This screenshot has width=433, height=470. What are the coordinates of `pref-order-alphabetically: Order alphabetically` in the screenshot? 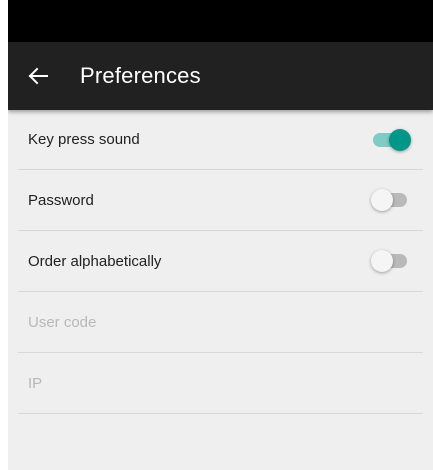 It's located at (220, 261).